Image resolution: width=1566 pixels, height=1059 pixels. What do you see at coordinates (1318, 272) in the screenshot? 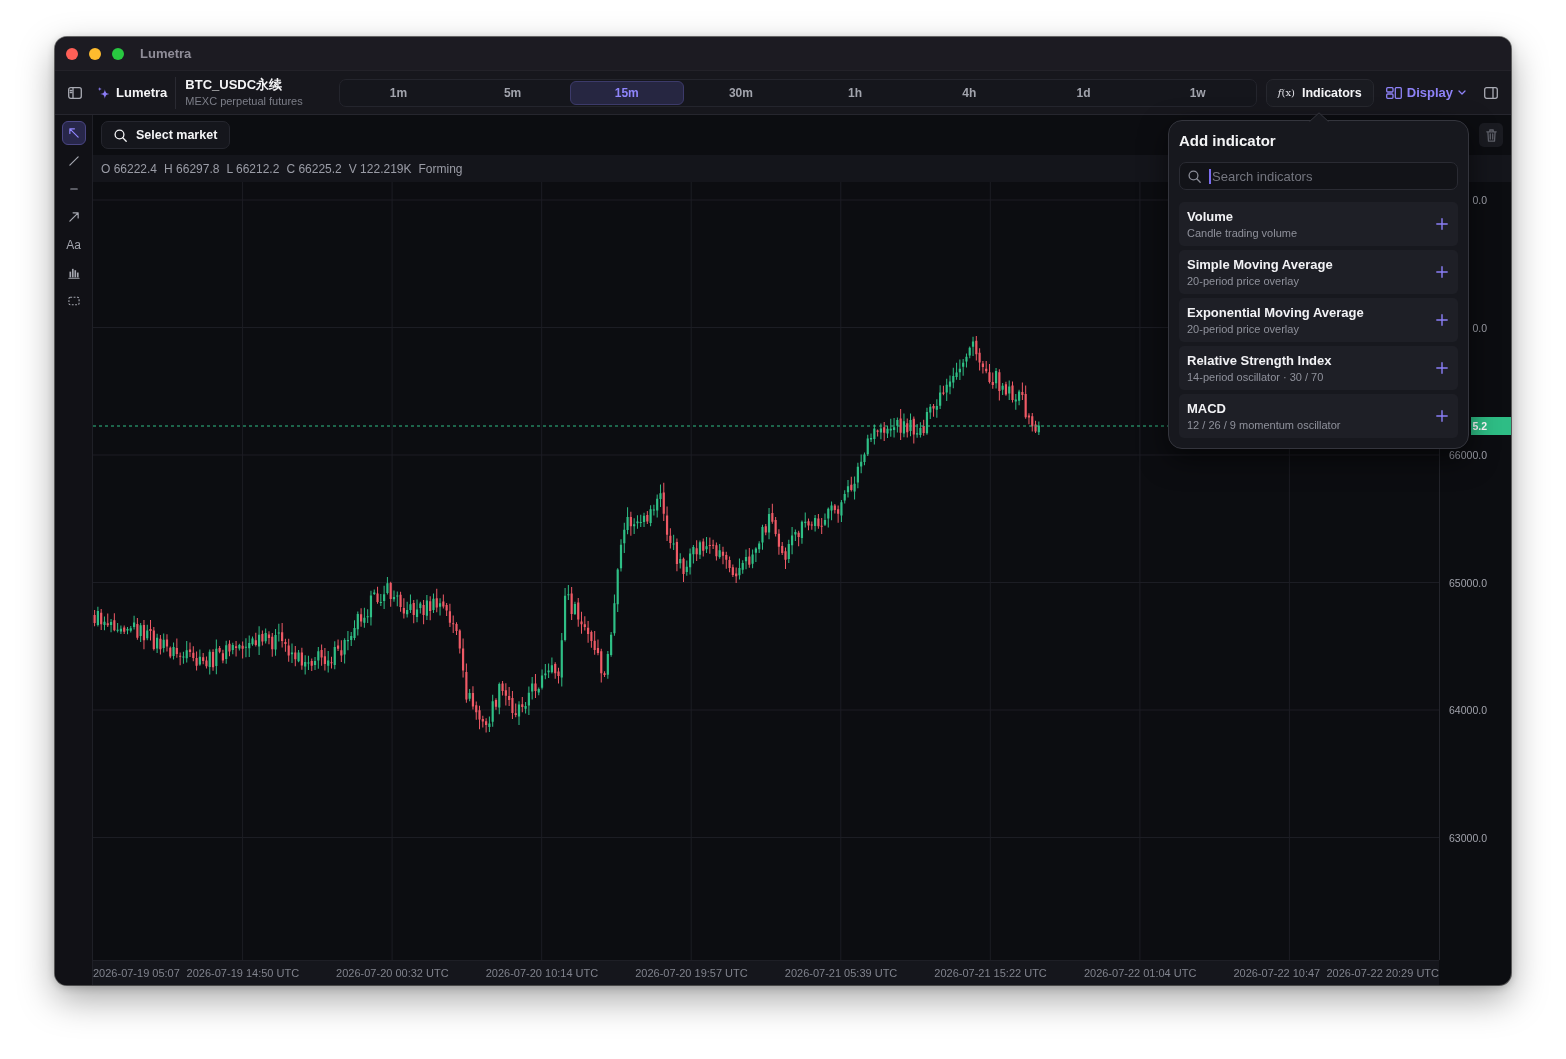
I see `indicator-option: Simple Moving Average 20-period price overlay` at bounding box center [1318, 272].